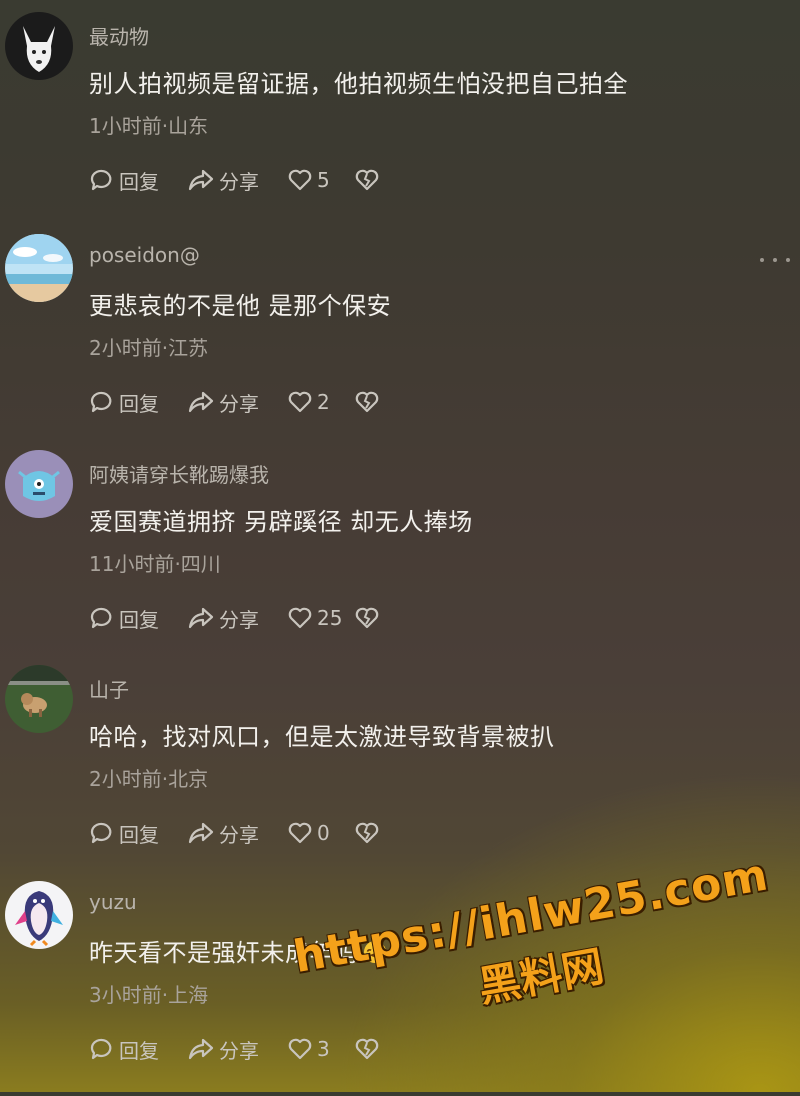 This screenshot has width=800, height=1096. What do you see at coordinates (149, 126) in the screenshot?
I see `comment-meta: 1小时前·山东` at bounding box center [149, 126].